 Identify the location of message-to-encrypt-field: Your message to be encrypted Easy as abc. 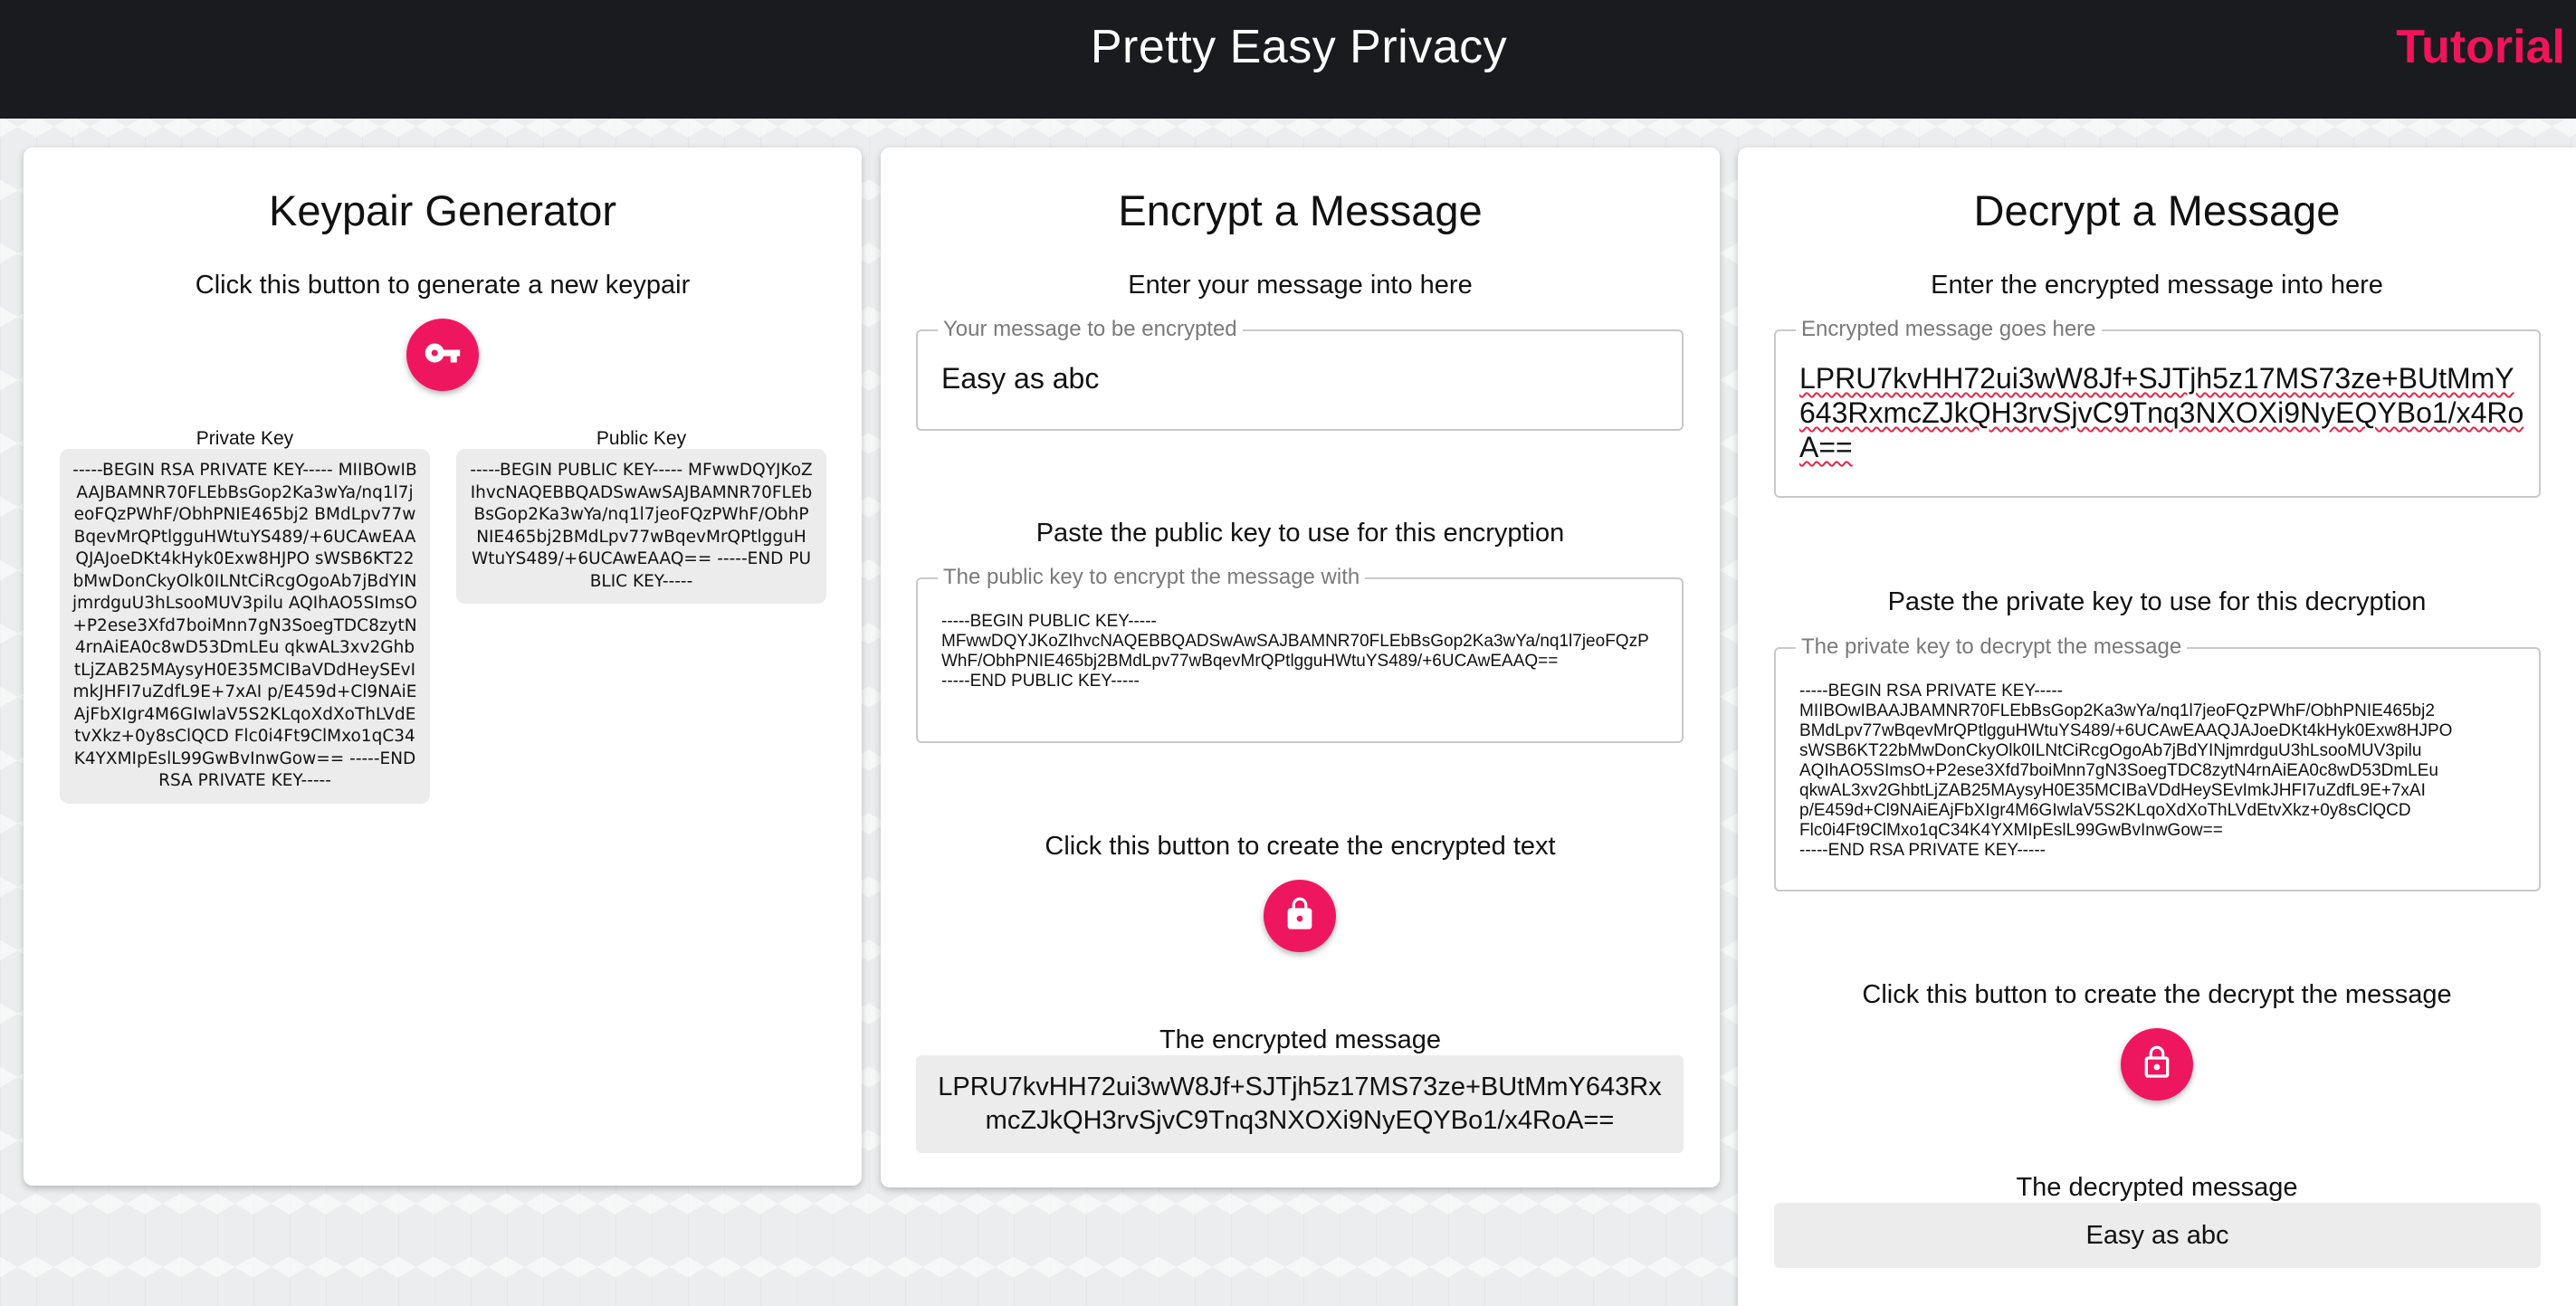
(1300, 374).